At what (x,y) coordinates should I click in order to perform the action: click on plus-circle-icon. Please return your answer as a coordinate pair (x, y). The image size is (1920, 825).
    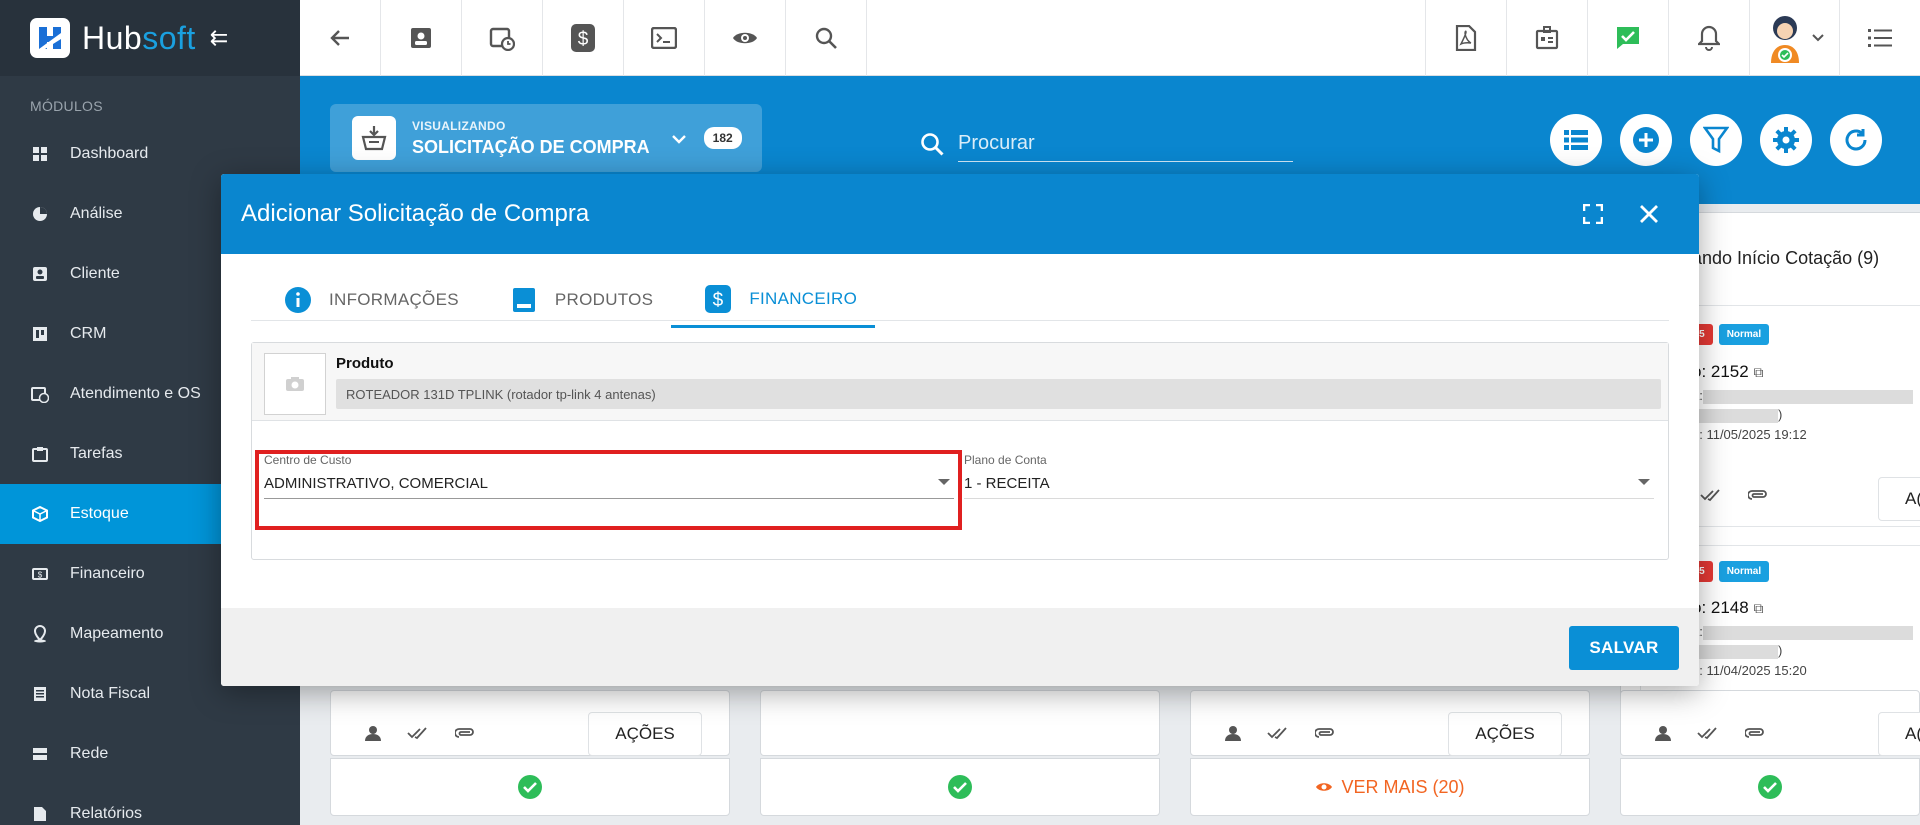
    Looking at the image, I should click on (1646, 140).